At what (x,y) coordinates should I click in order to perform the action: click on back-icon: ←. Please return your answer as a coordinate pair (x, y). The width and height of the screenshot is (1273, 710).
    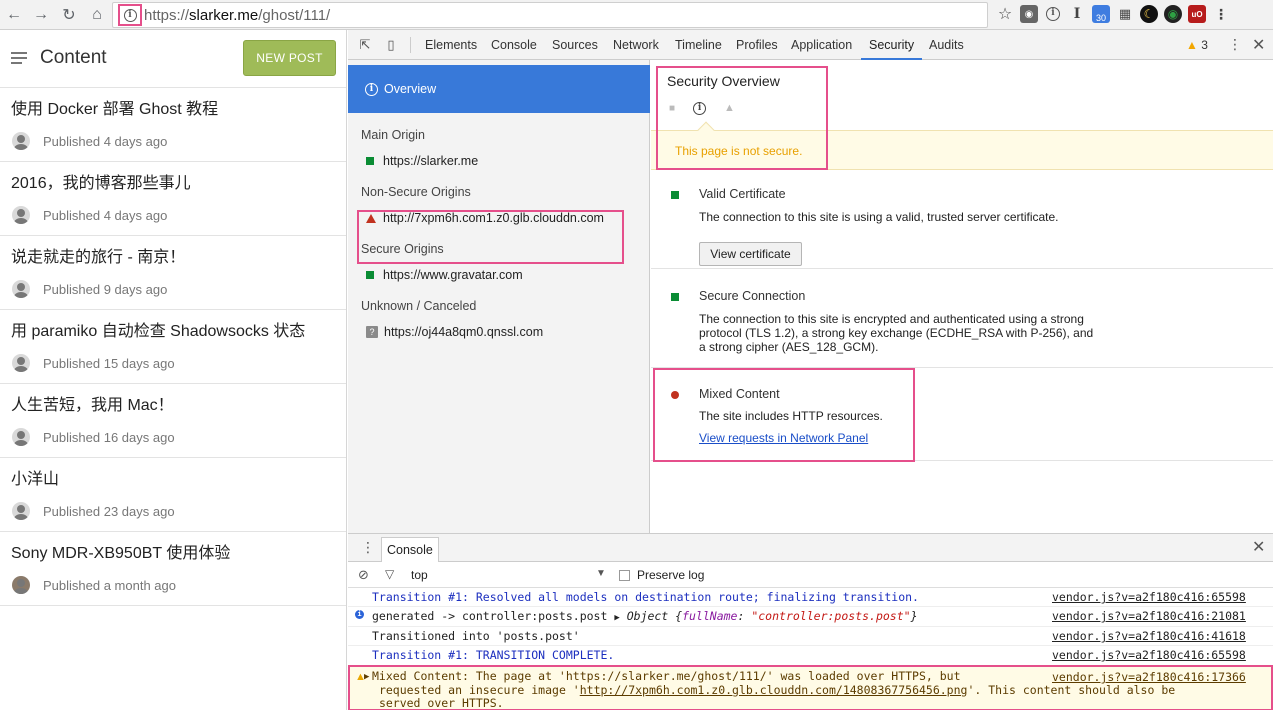
    Looking at the image, I should click on (14, 15).